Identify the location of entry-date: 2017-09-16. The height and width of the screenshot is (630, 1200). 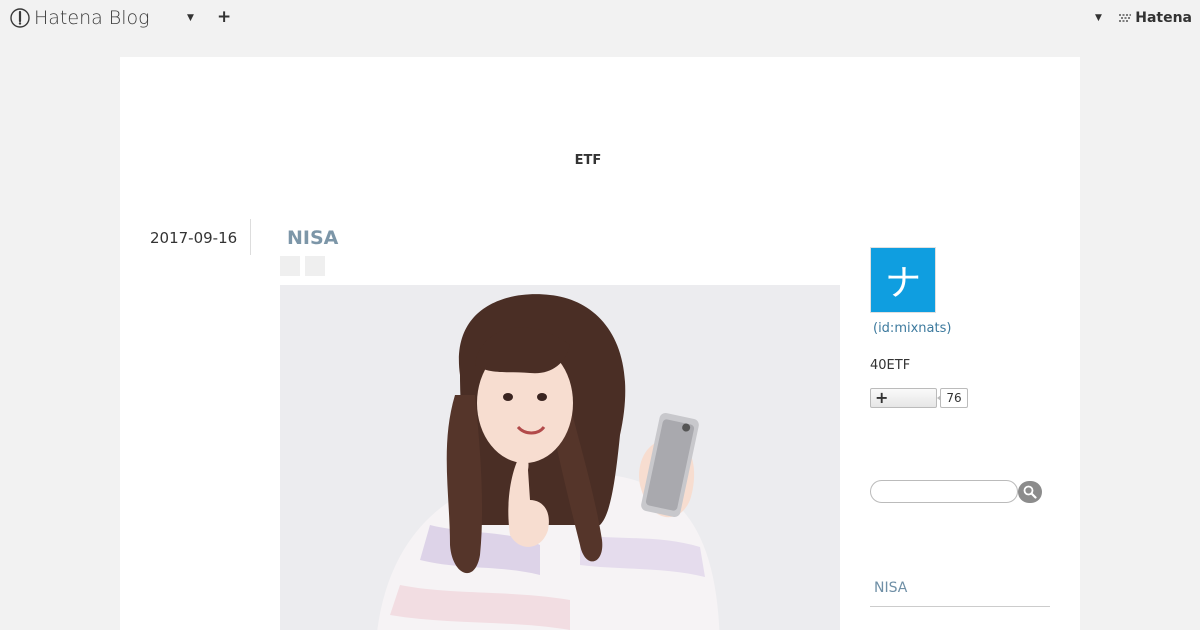
(193, 238).